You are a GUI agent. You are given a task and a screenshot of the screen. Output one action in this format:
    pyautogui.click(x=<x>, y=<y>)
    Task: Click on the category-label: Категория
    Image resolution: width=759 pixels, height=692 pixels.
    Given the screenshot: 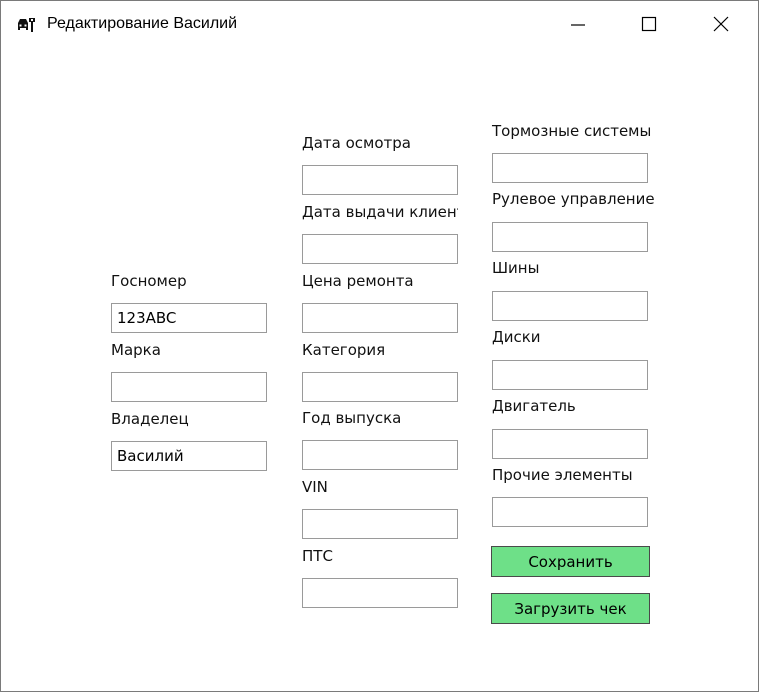 What is the action you would take?
    pyautogui.click(x=344, y=350)
    